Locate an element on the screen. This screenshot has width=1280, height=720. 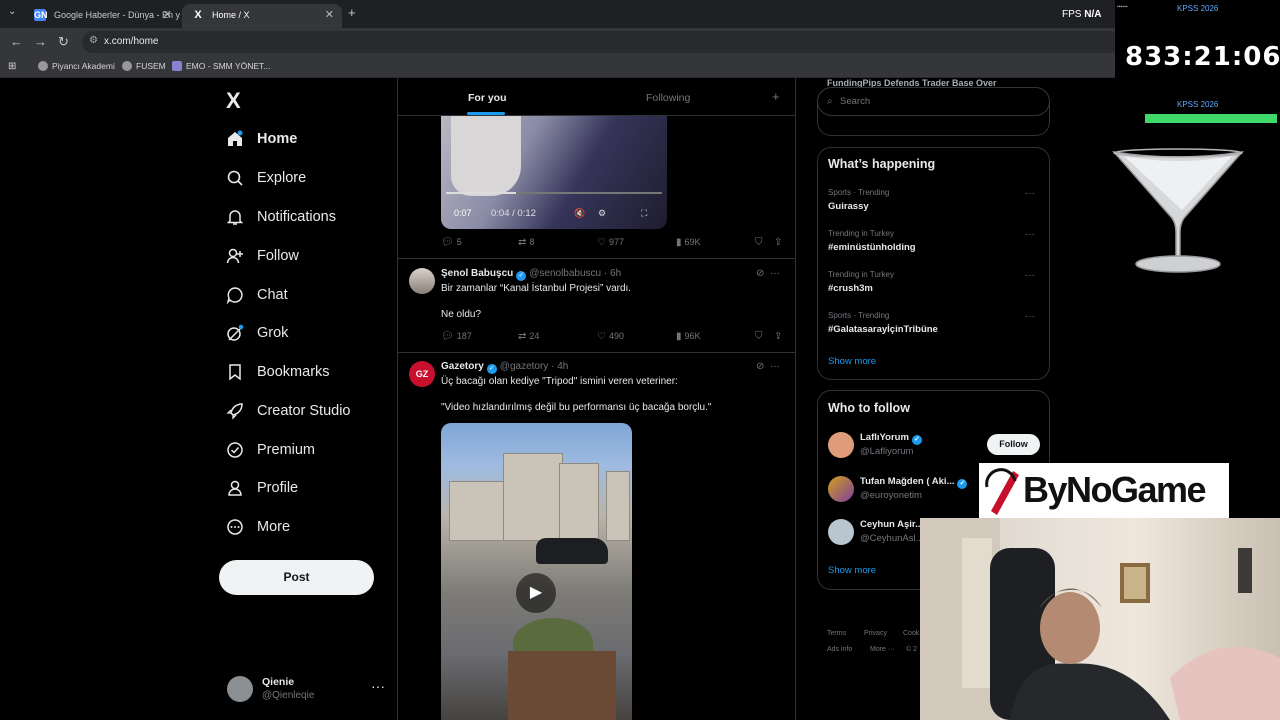
views-button: ▮ 96K is located at coordinates (688, 336).